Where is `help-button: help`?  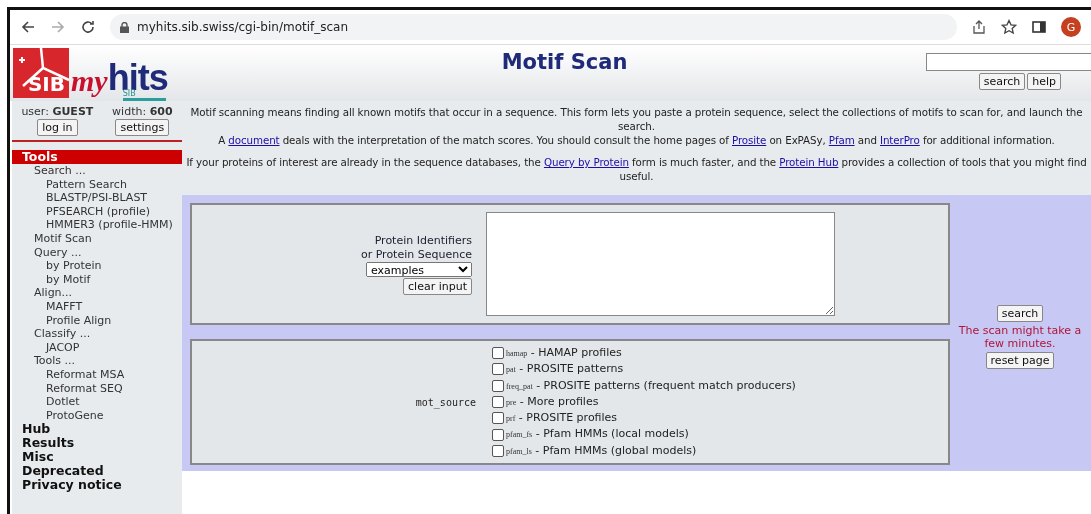
help-button: help is located at coordinates (1044, 81).